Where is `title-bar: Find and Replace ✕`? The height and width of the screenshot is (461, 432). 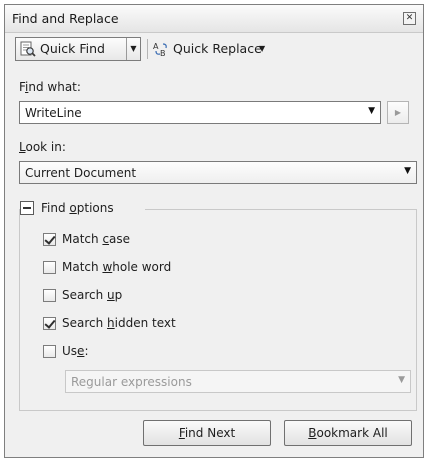 title-bar: Find and Replace ✕ is located at coordinates (214, 19).